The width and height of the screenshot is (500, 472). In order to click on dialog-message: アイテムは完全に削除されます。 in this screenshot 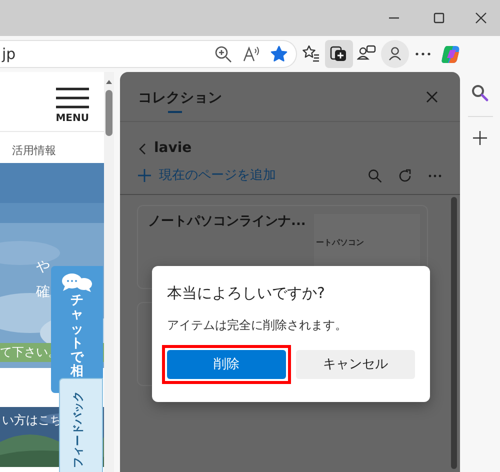, I will do `click(257, 325)`.